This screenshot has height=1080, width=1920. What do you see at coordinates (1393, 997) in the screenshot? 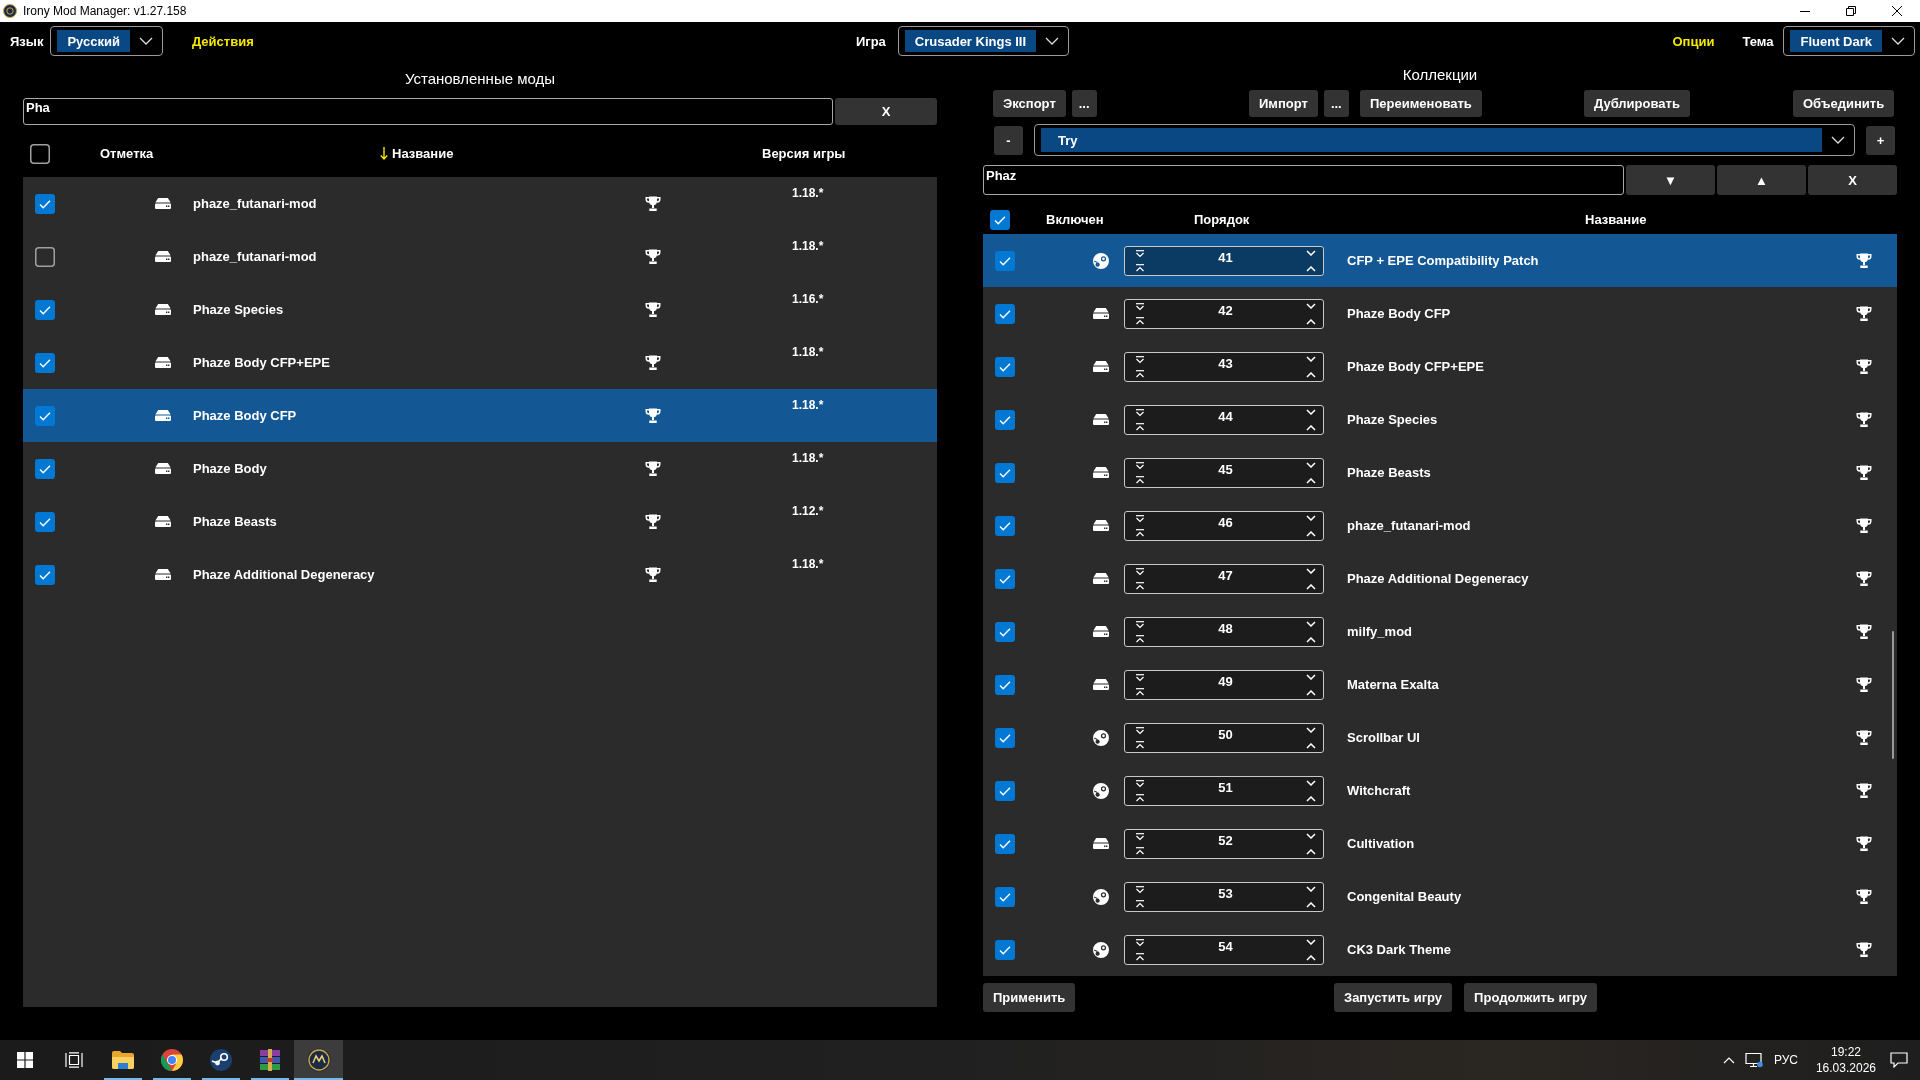
I see `launch-game-button: Запустить игру` at bounding box center [1393, 997].